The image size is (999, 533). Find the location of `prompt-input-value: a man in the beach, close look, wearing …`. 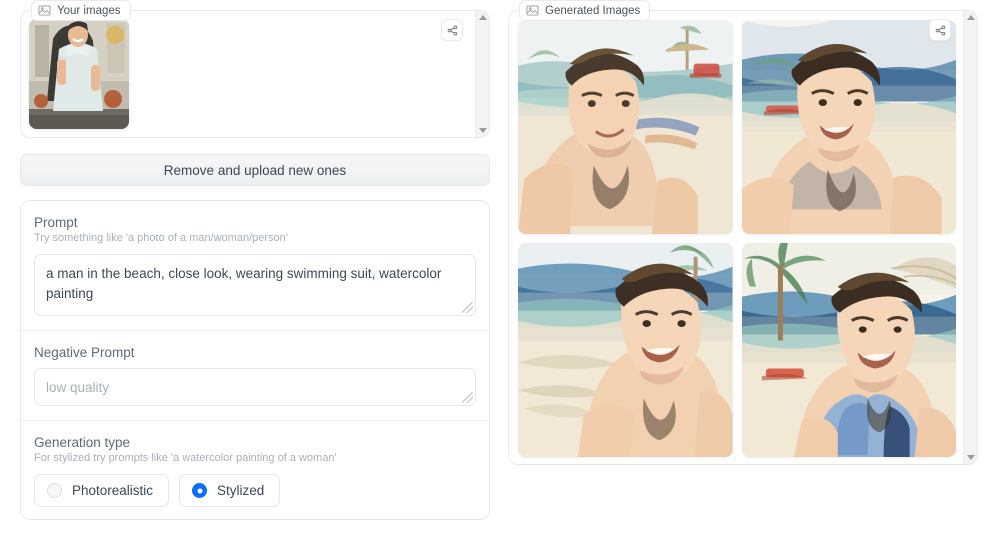

prompt-input-value: a man in the beach, close look, wearing … is located at coordinates (244, 283).